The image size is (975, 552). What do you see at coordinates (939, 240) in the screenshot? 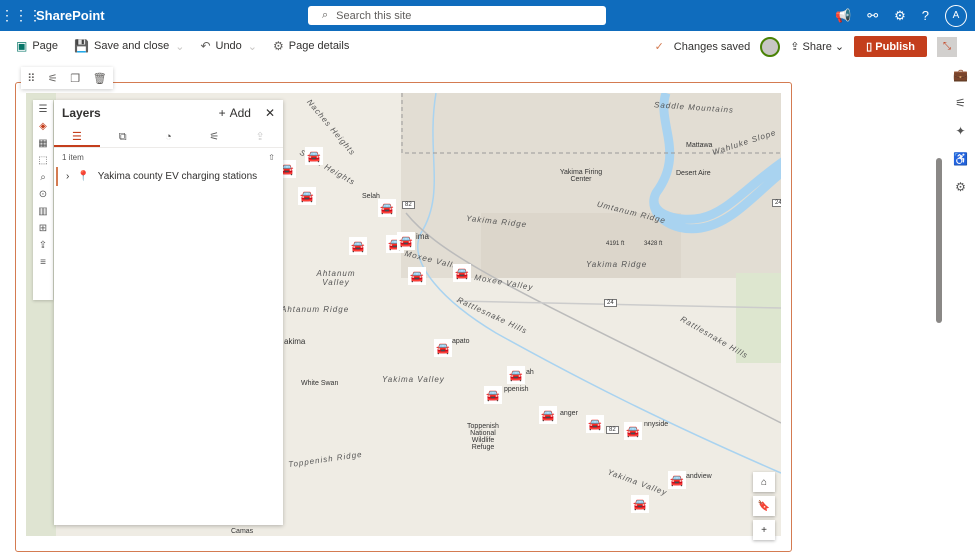
I see `scrollbar` at bounding box center [939, 240].